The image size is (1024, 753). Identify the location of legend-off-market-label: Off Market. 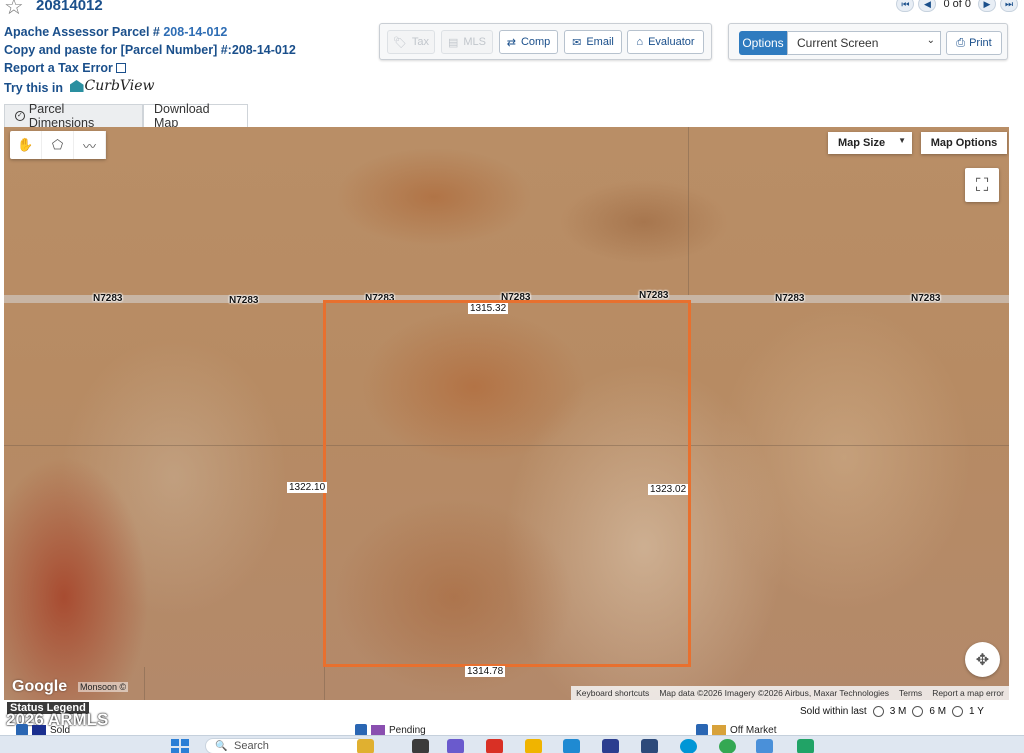
(753, 730).